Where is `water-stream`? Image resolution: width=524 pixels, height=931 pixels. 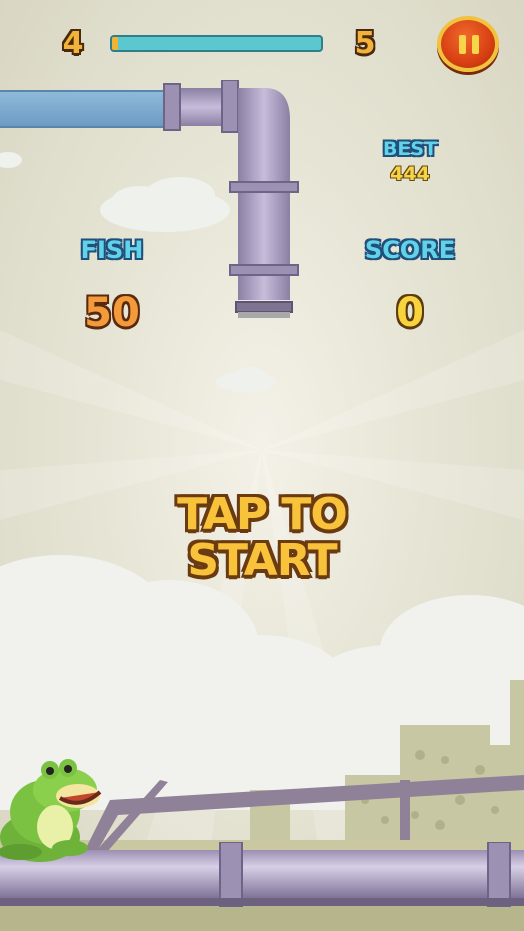
water-stream is located at coordinates (85, 109).